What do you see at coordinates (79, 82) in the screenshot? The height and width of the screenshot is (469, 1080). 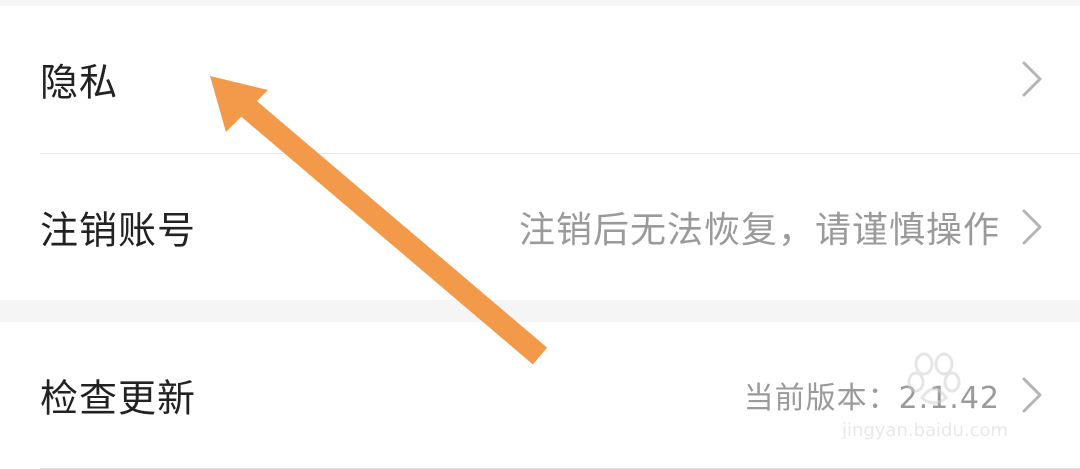 I see `privacy-label: 隐私` at bounding box center [79, 82].